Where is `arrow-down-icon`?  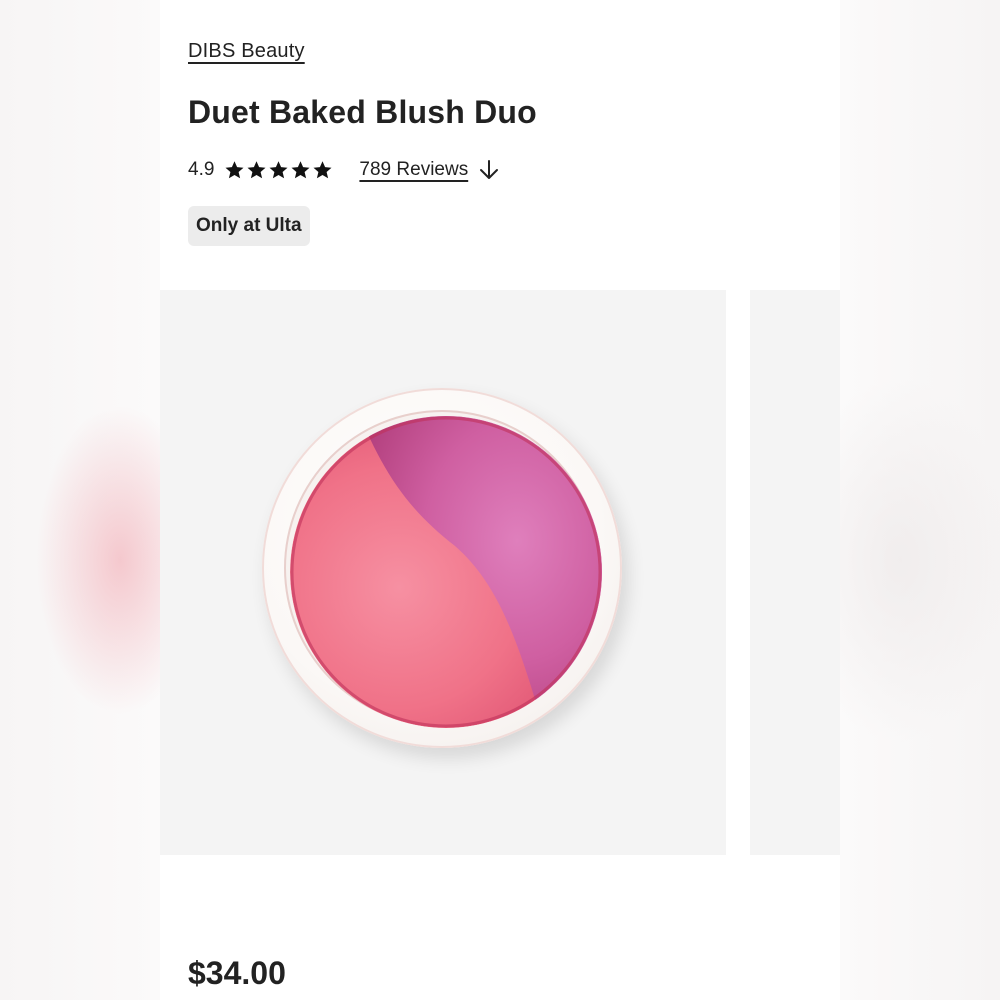
arrow-down-icon is located at coordinates (489, 170).